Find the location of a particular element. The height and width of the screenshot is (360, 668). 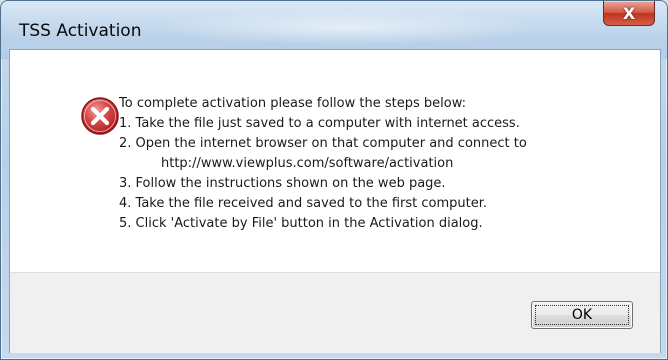

close-button: X is located at coordinates (629, 13).